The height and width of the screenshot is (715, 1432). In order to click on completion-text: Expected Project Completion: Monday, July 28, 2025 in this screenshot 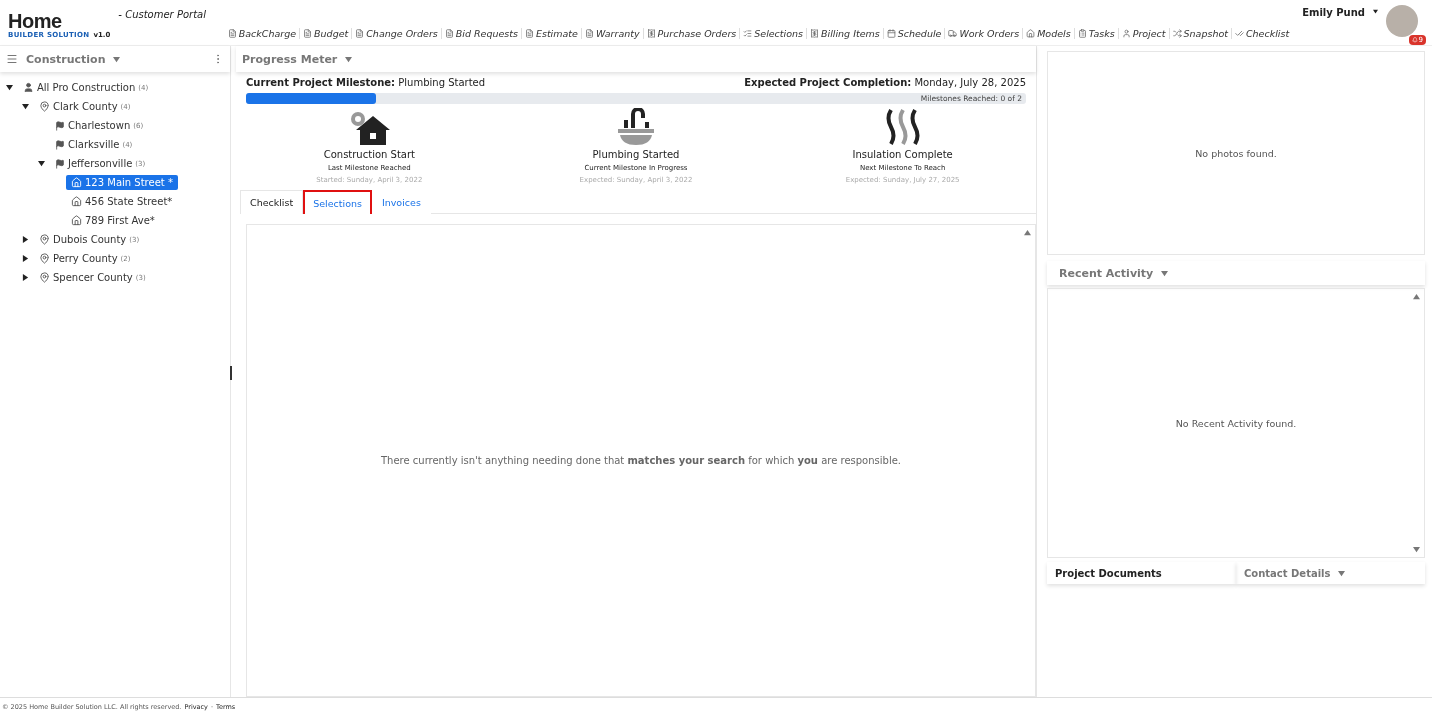, I will do `click(885, 82)`.